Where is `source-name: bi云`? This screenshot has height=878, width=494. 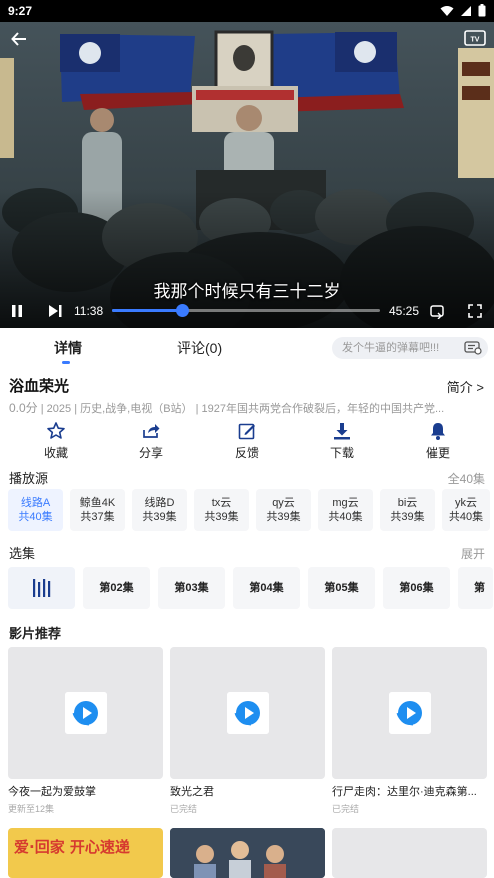
source-name: bi云 is located at coordinates (407, 503).